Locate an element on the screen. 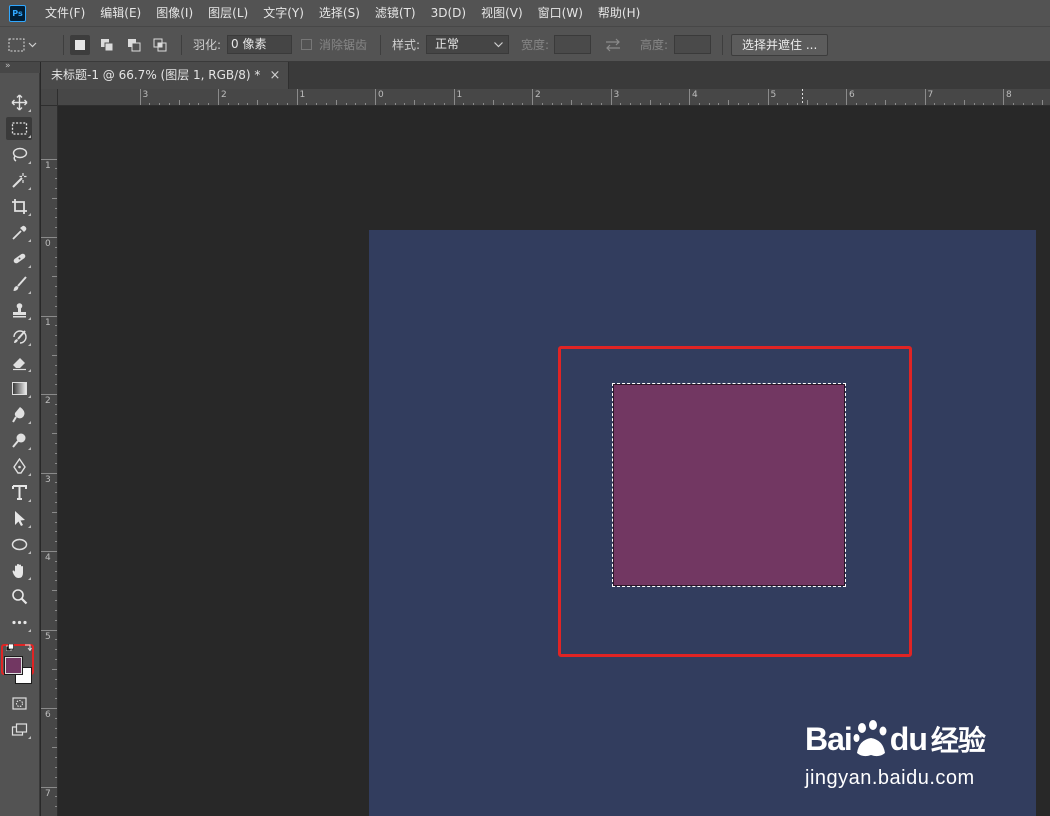 This screenshot has height=816, width=1050. menu-window: 窗口(W) is located at coordinates (560, 13).